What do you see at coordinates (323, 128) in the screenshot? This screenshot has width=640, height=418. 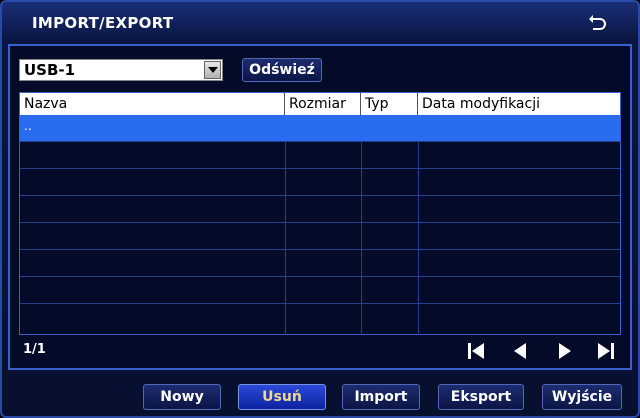 I see `cell-size` at bounding box center [323, 128].